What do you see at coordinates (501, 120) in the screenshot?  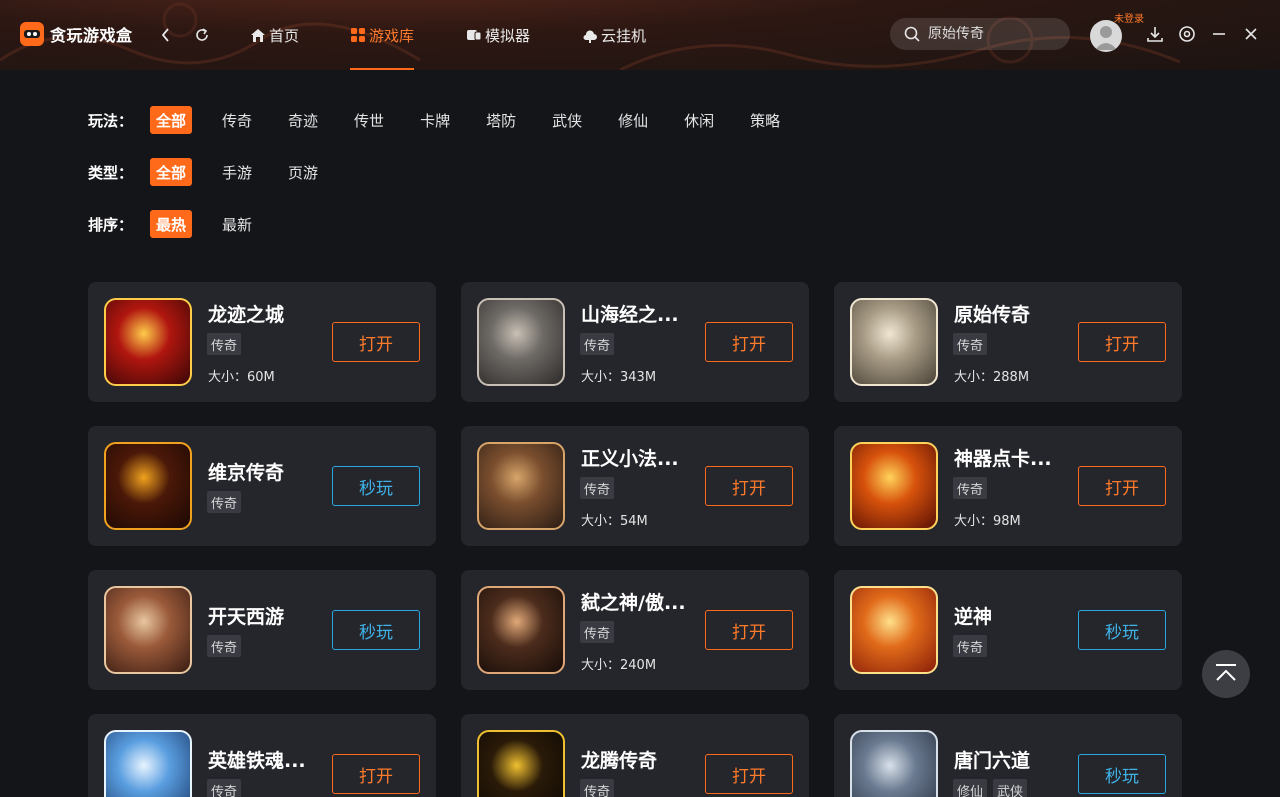 I see `filter-gameplay-option: 塔防` at bounding box center [501, 120].